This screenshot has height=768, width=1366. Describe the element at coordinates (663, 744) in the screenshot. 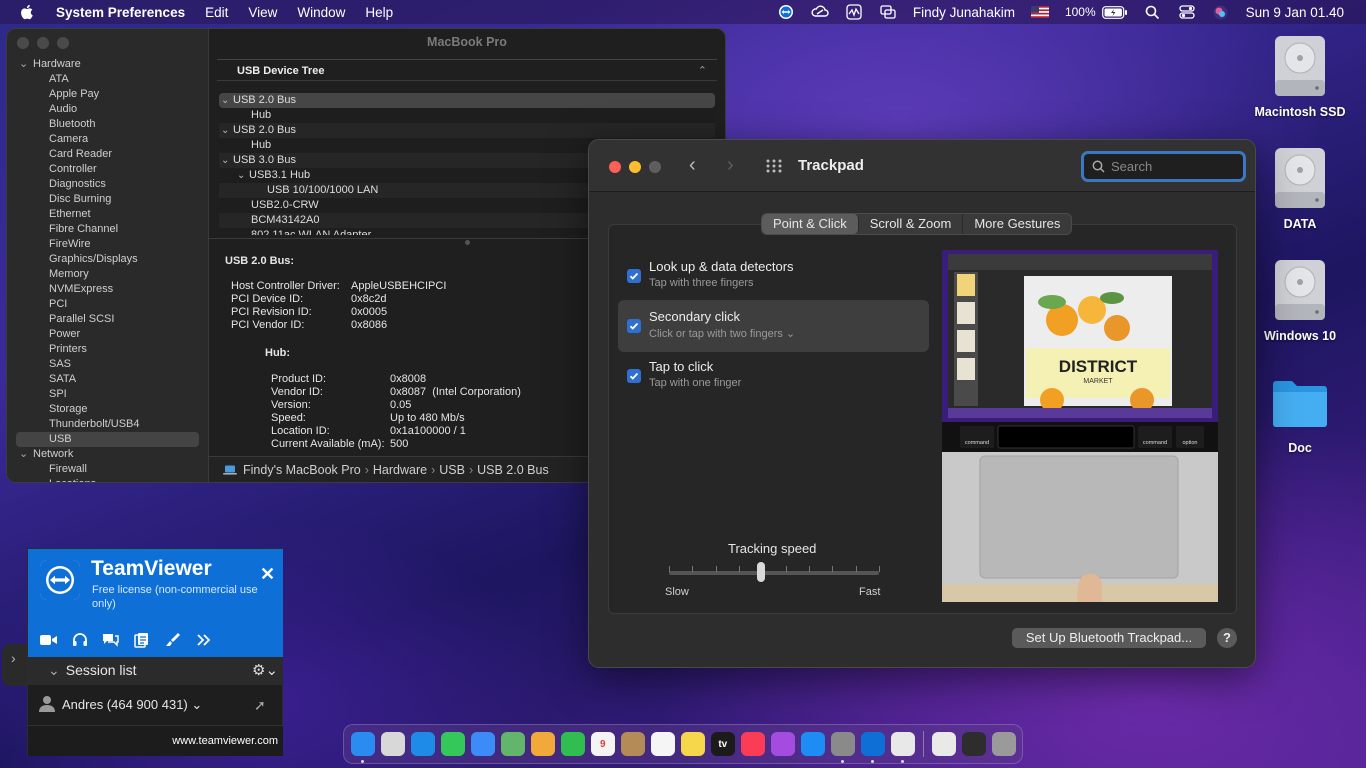

I see `dock-reminders-icon` at that location.